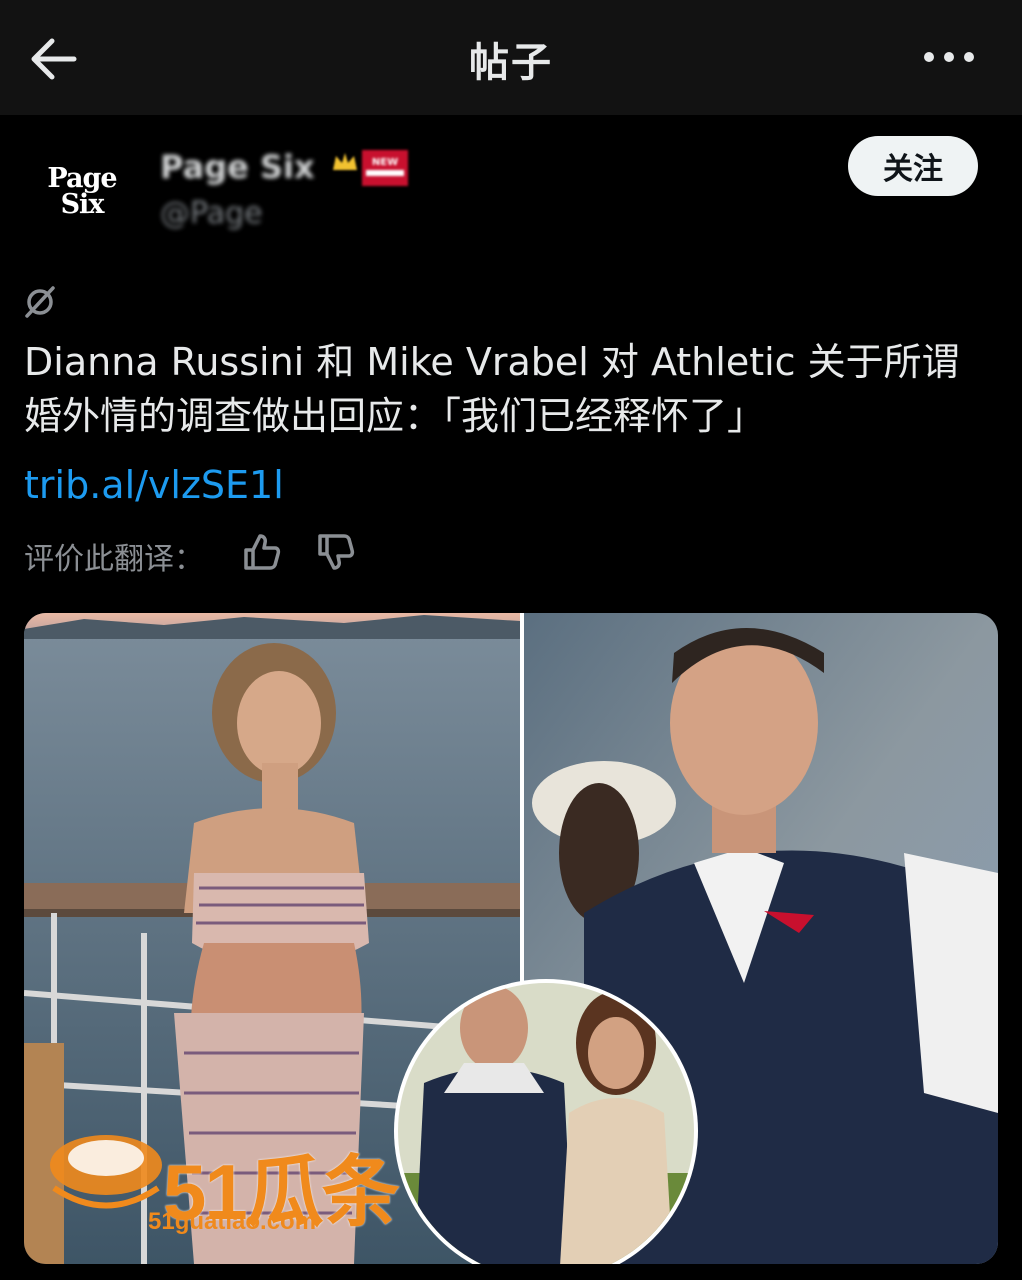 This screenshot has height=1280, width=1022. I want to click on follow-button: 关注, so click(913, 166).